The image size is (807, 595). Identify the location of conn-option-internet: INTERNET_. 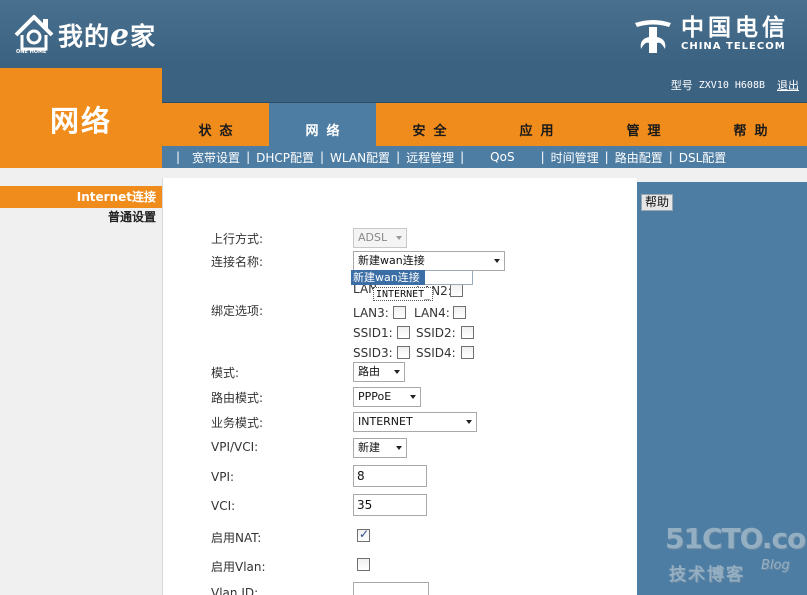
(403, 294).